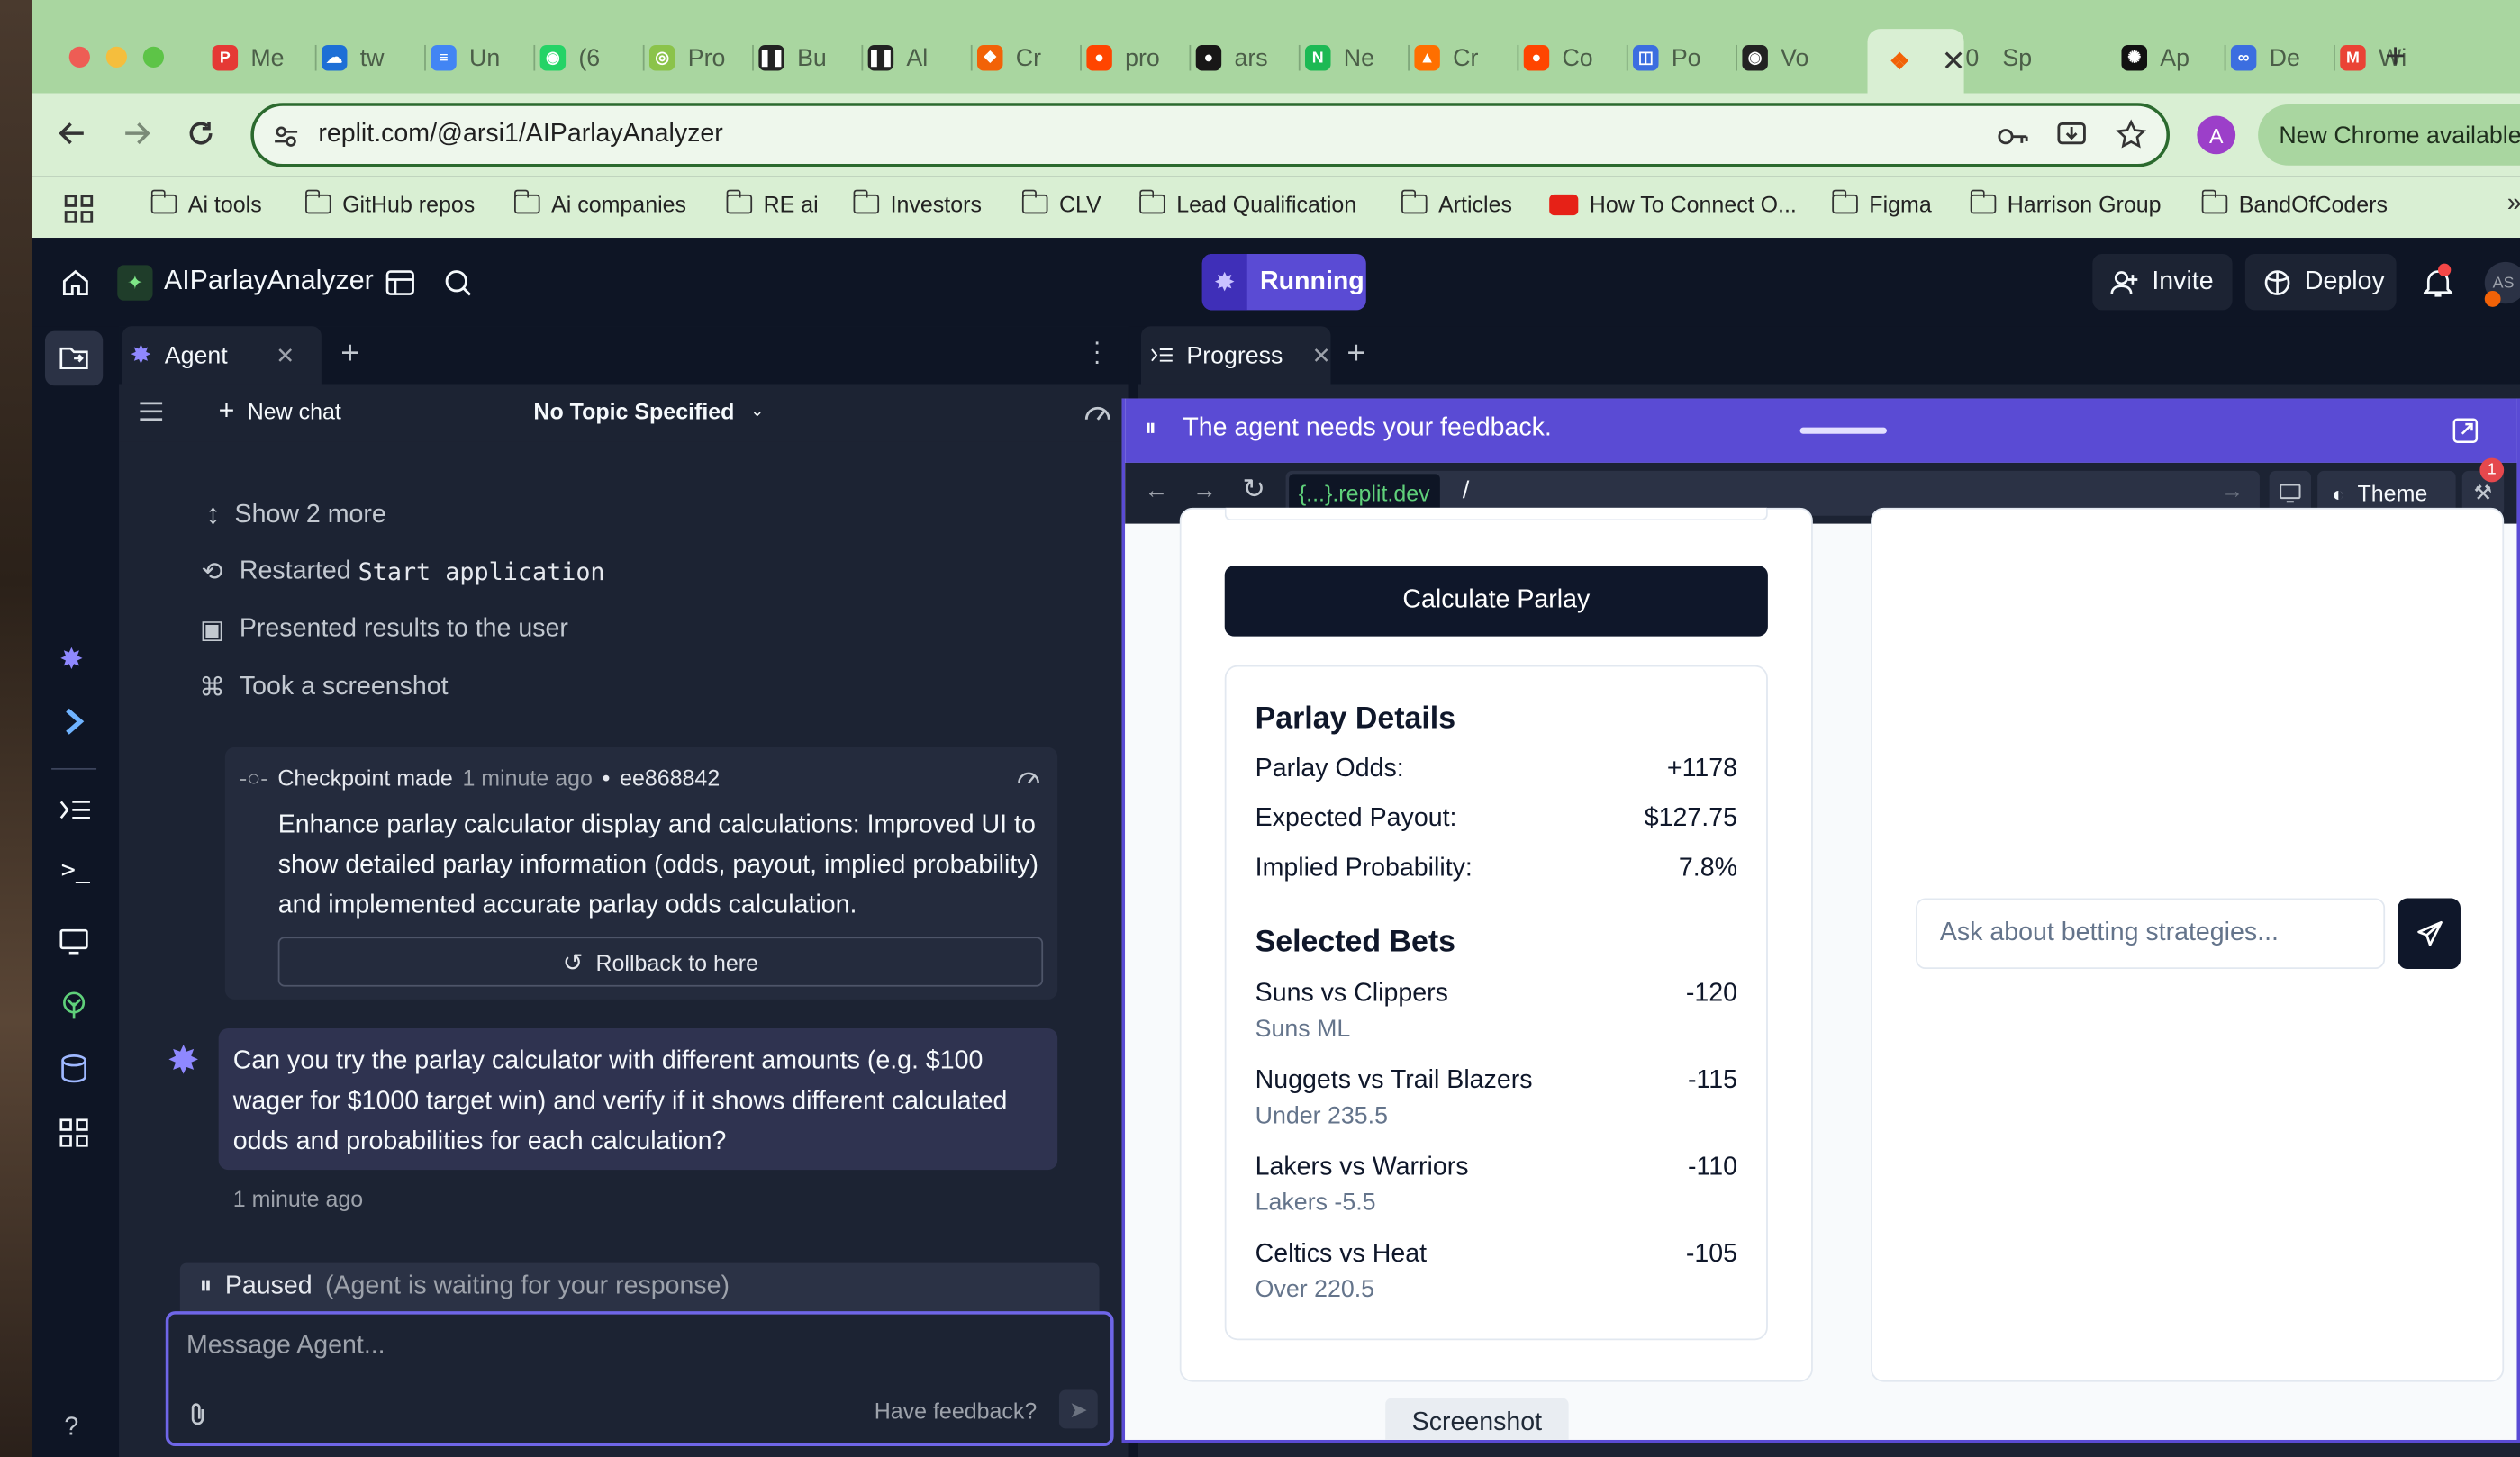  I want to click on search-icon, so click(458, 282).